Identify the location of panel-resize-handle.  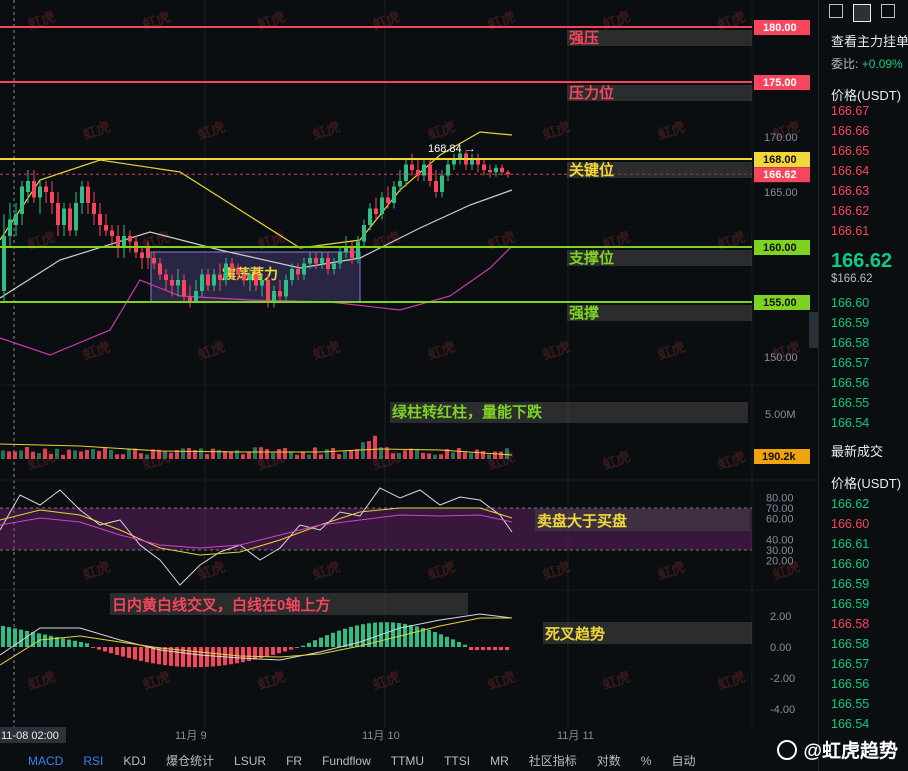
(813, 330).